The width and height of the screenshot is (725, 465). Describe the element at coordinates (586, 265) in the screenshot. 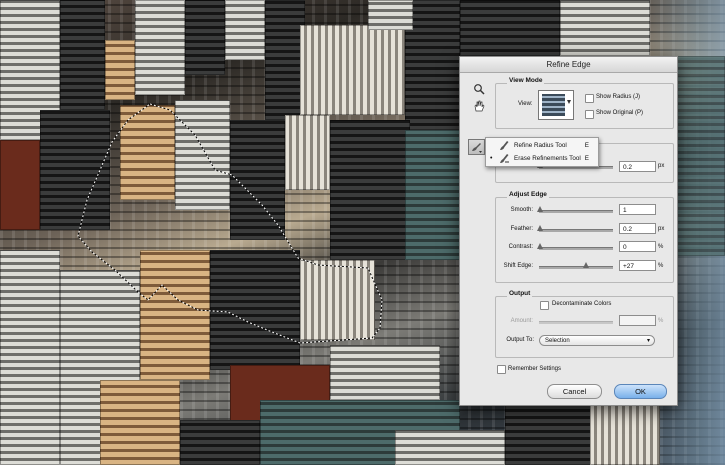

I see `shift-edge-slider-thumb` at that location.